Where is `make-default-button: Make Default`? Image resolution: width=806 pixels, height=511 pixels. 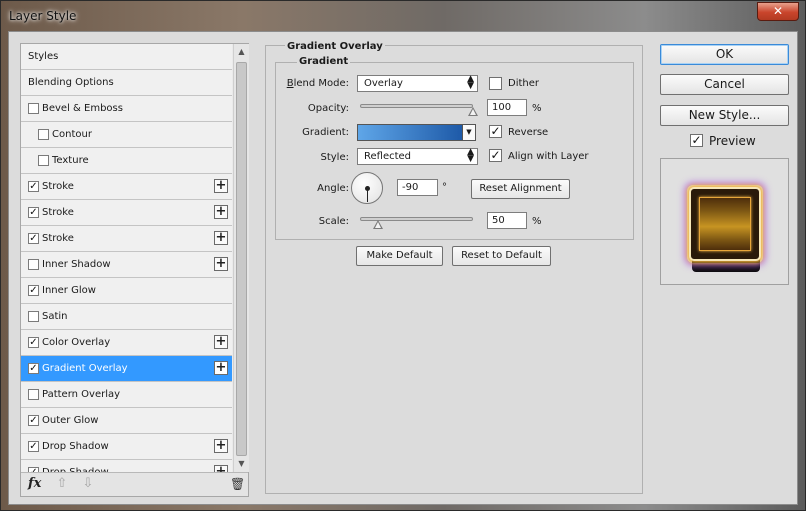 make-default-button: Make Default is located at coordinates (399, 256).